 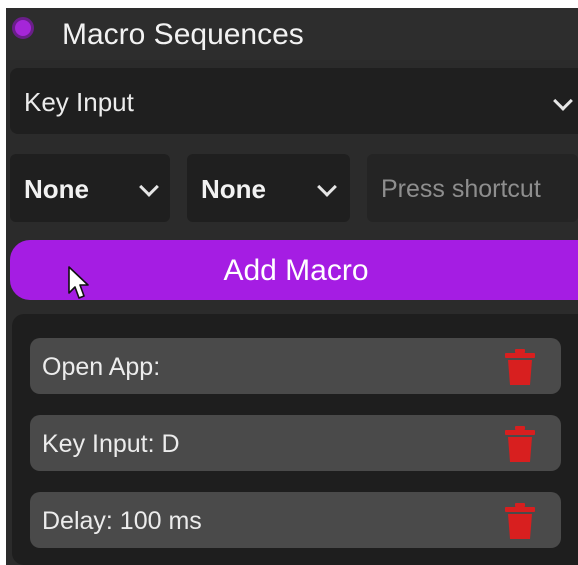 I want to click on modifier-2-value: None, so click(x=233, y=189).